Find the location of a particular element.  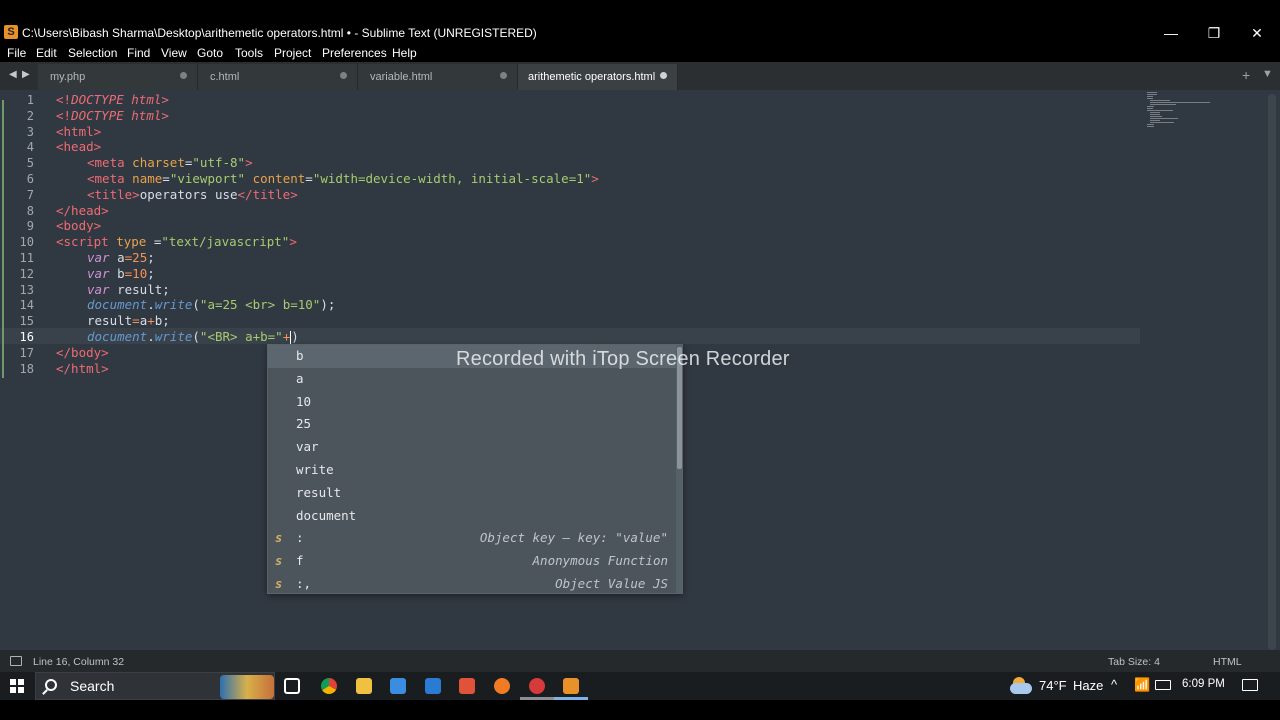

item-annotation: Object key — key: "value" is located at coordinates (573, 538).